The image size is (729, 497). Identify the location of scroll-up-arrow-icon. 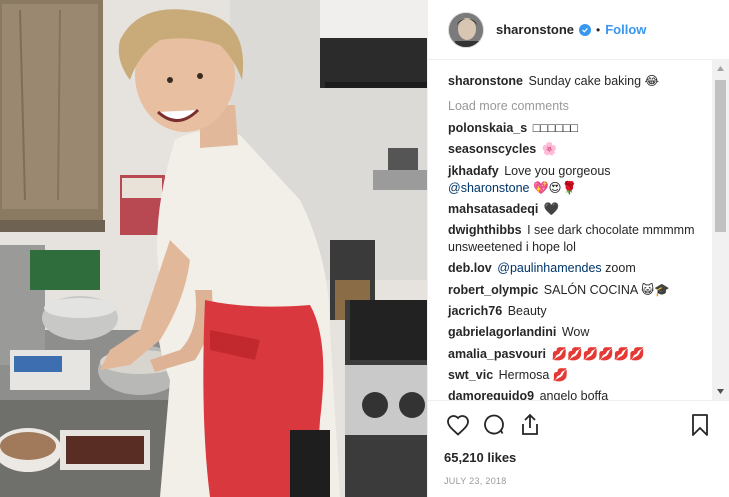
(720, 68).